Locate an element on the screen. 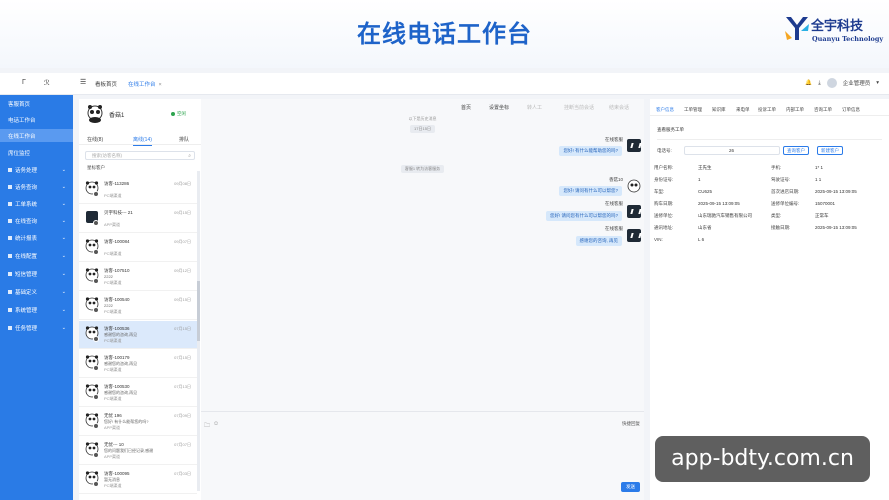 The height and width of the screenshot is (500, 889). list-item: 访客-100095 07月03日 暂无消息 PC端渠道 is located at coordinates (138, 480).